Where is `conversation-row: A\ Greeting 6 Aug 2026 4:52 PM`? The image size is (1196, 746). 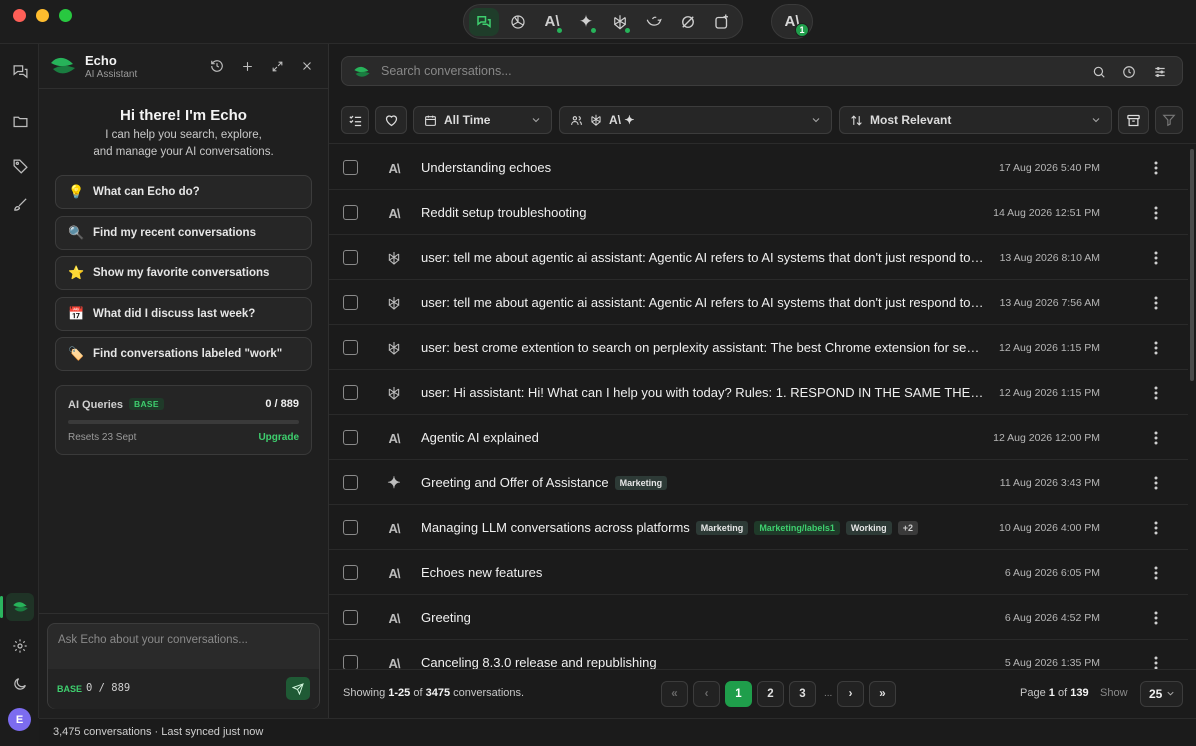 conversation-row: A\ Greeting 6 Aug 2026 4:52 PM is located at coordinates (758, 617).